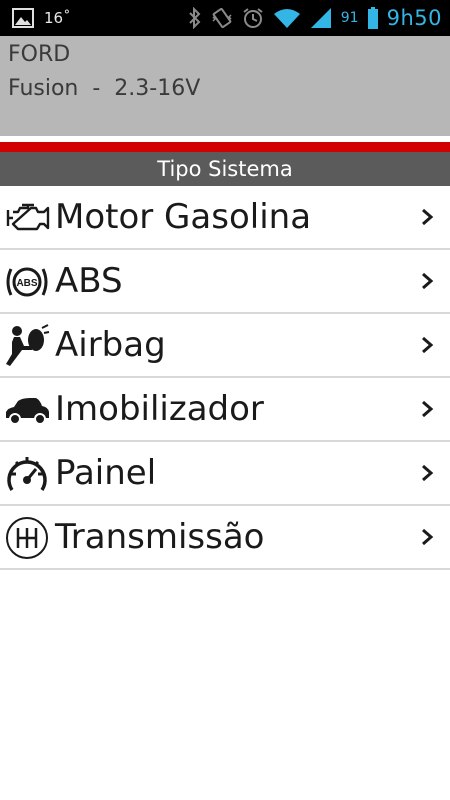 The height and width of the screenshot is (800, 450). I want to click on alarm-icon, so click(253, 18).